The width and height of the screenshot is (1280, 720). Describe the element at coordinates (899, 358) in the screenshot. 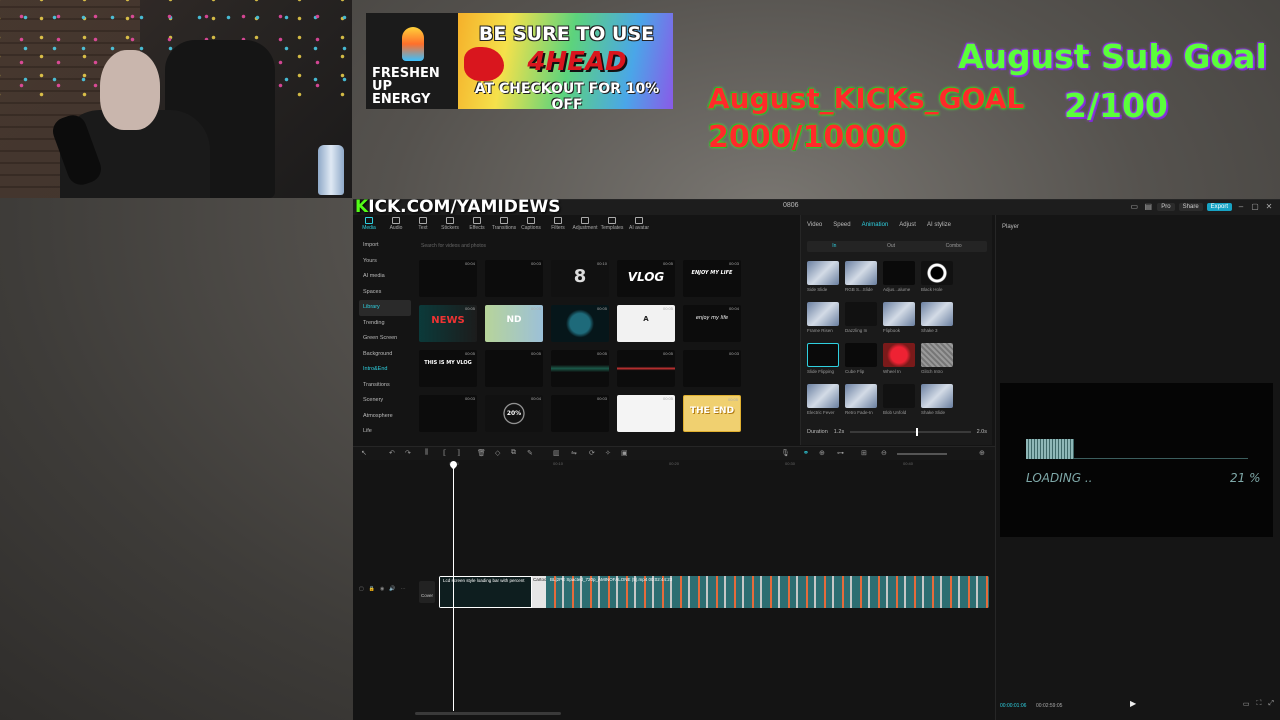

I see `animation-item: Wheel In` at that location.